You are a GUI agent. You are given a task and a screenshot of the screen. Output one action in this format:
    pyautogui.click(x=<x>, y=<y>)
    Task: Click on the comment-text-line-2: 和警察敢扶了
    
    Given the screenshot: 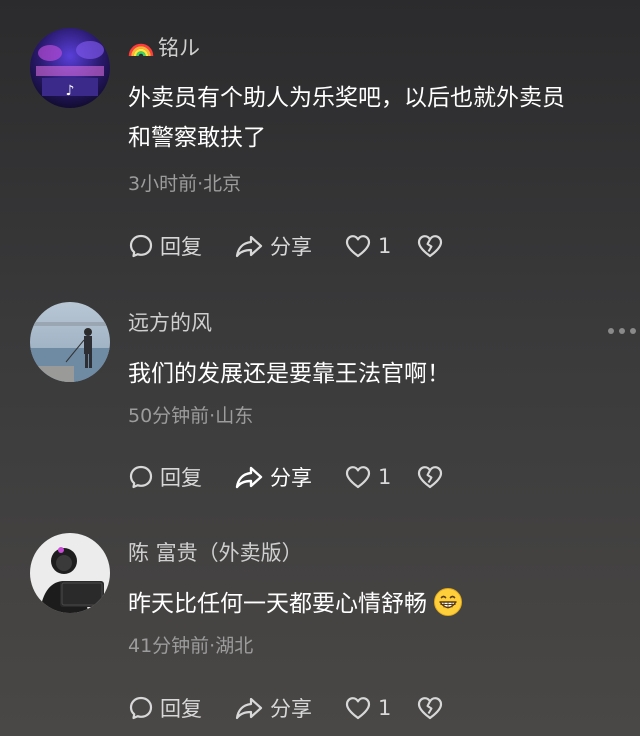 What is the action you would take?
    pyautogui.click(x=197, y=138)
    